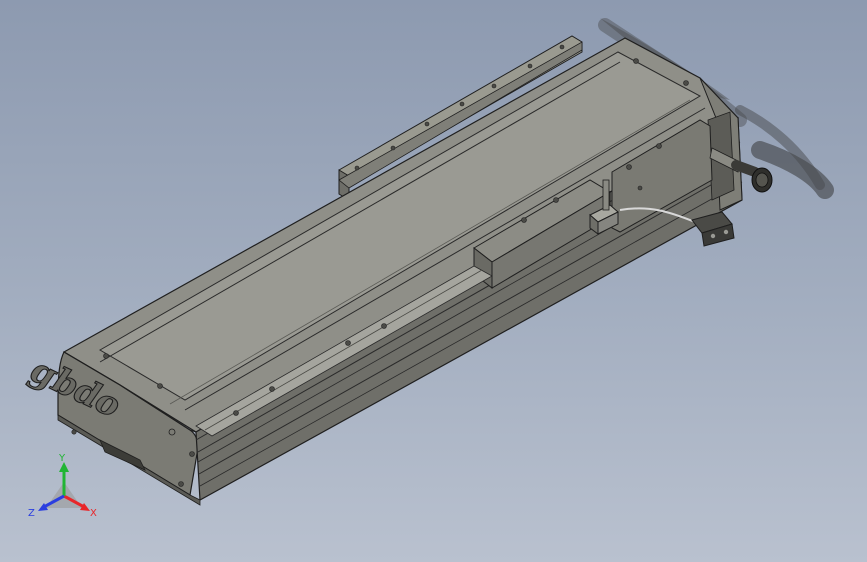 The width and height of the screenshot is (867, 562). Describe the element at coordinates (31, 513) in the screenshot. I see `z-axis-label: Z` at that location.